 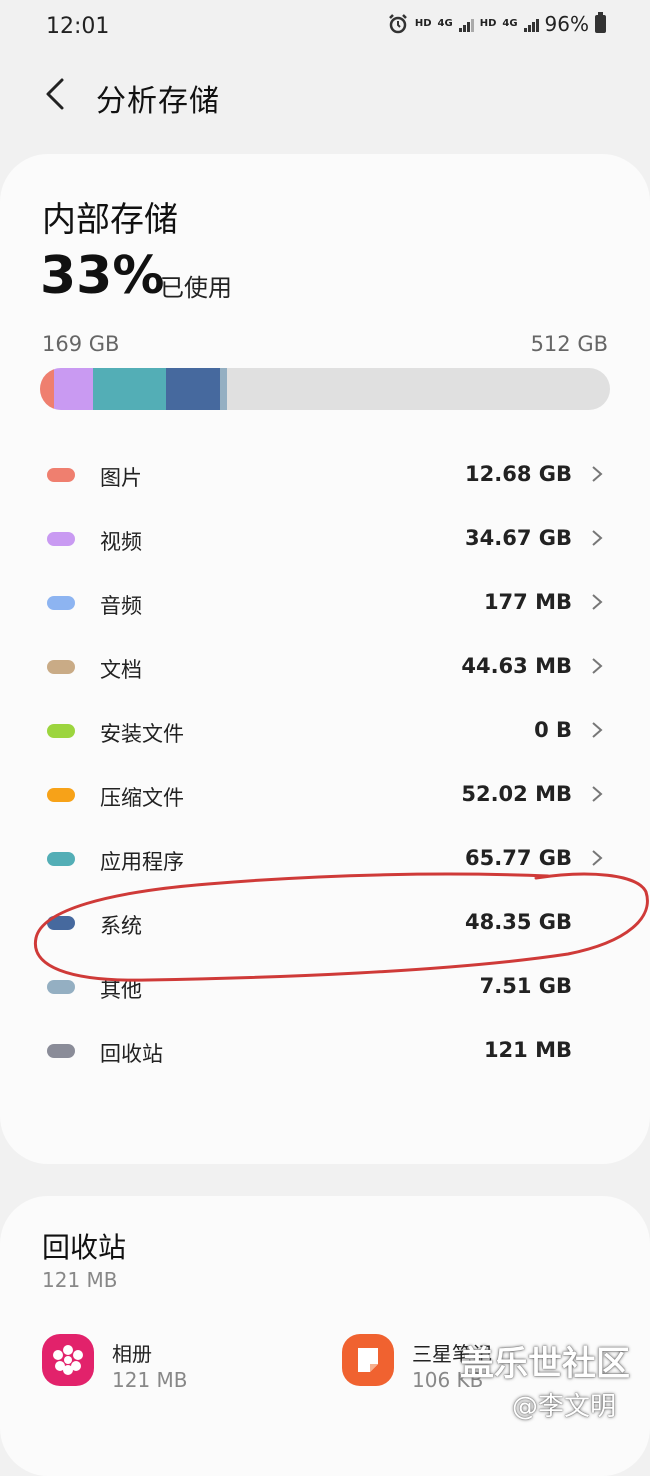 I want to click on category-label: 音频, so click(x=121, y=606).